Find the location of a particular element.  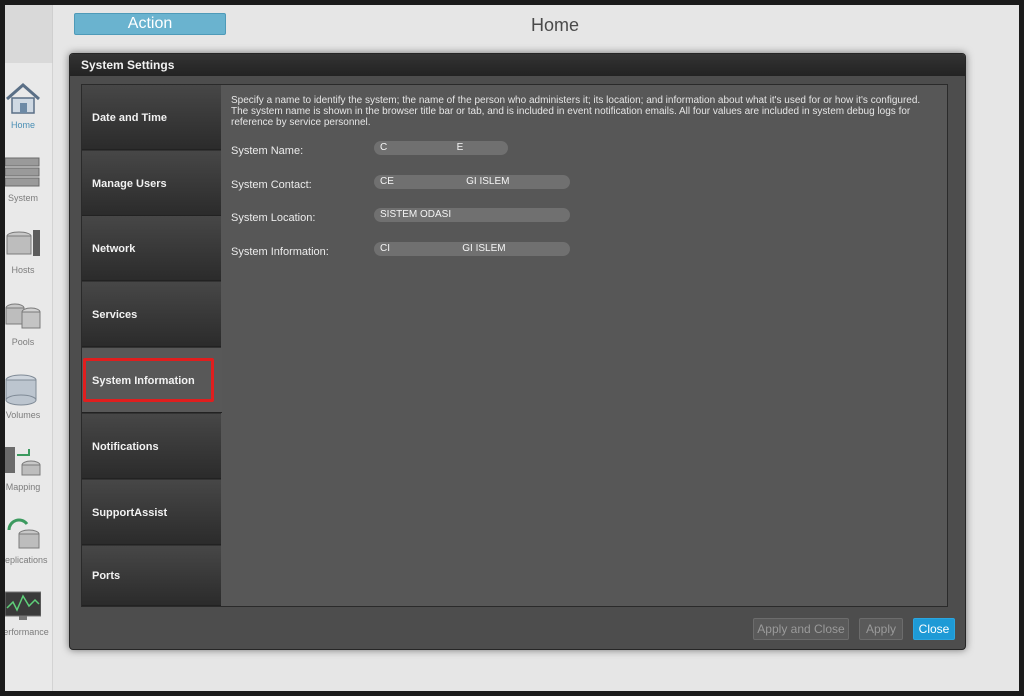

corner-panel is located at coordinates (29, 34).